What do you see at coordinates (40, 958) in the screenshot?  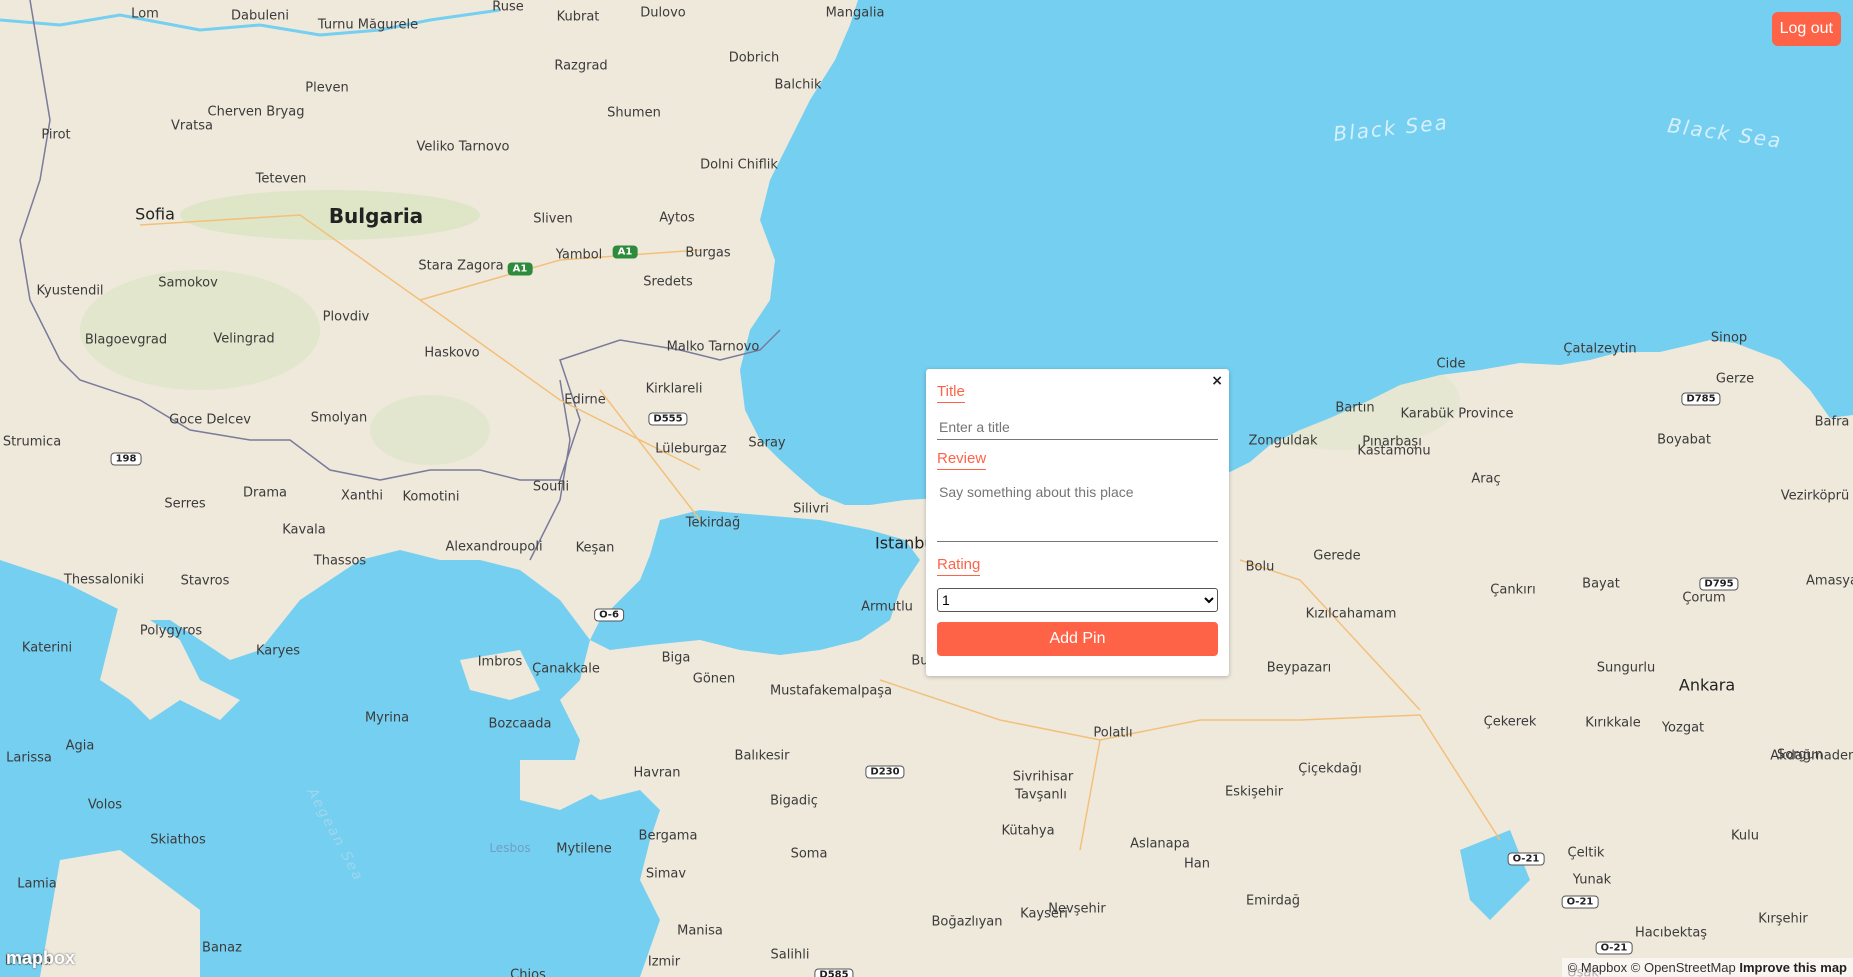 I see `mapbox-logo: mapbox` at bounding box center [40, 958].